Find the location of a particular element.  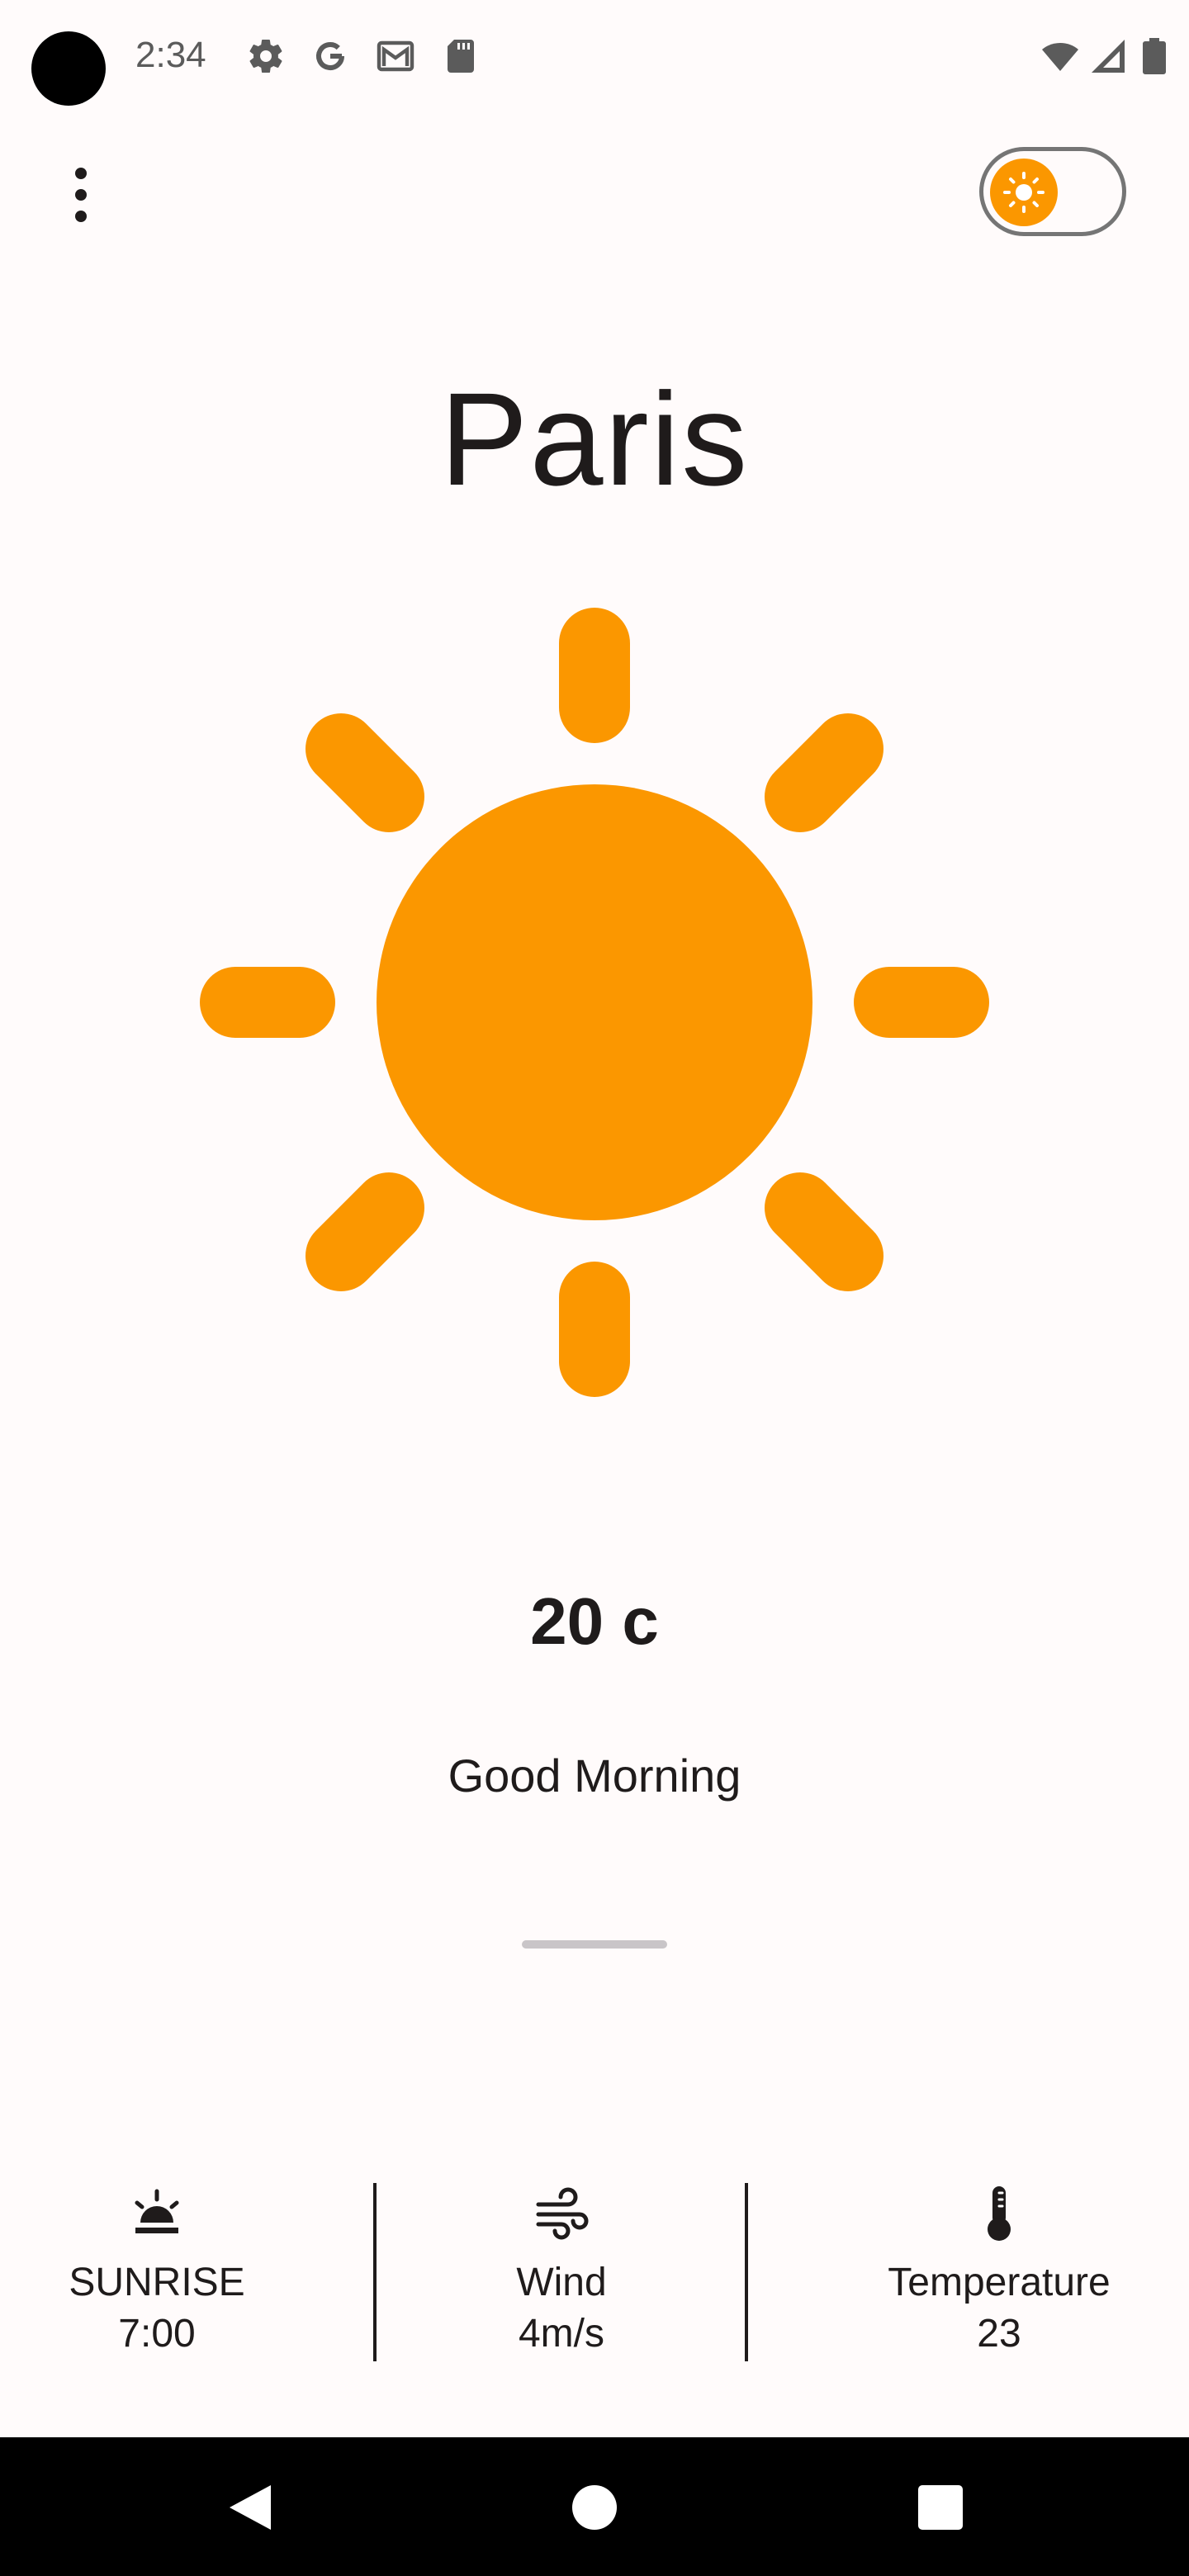

thermometer-icon is located at coordinates (999, 2213).